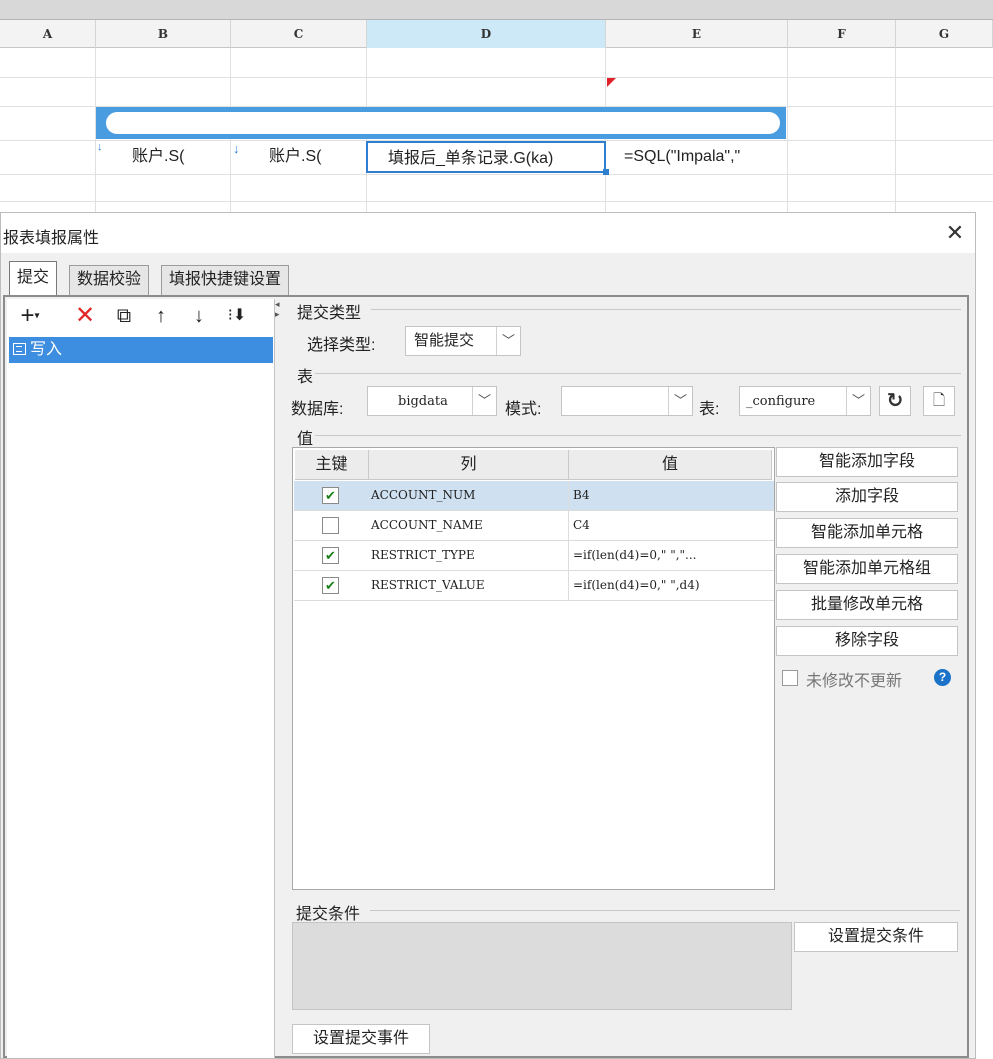 The width and height of the screenshot is (993, 1059). I want to click on merged-cell-inner, so click(443, 123).